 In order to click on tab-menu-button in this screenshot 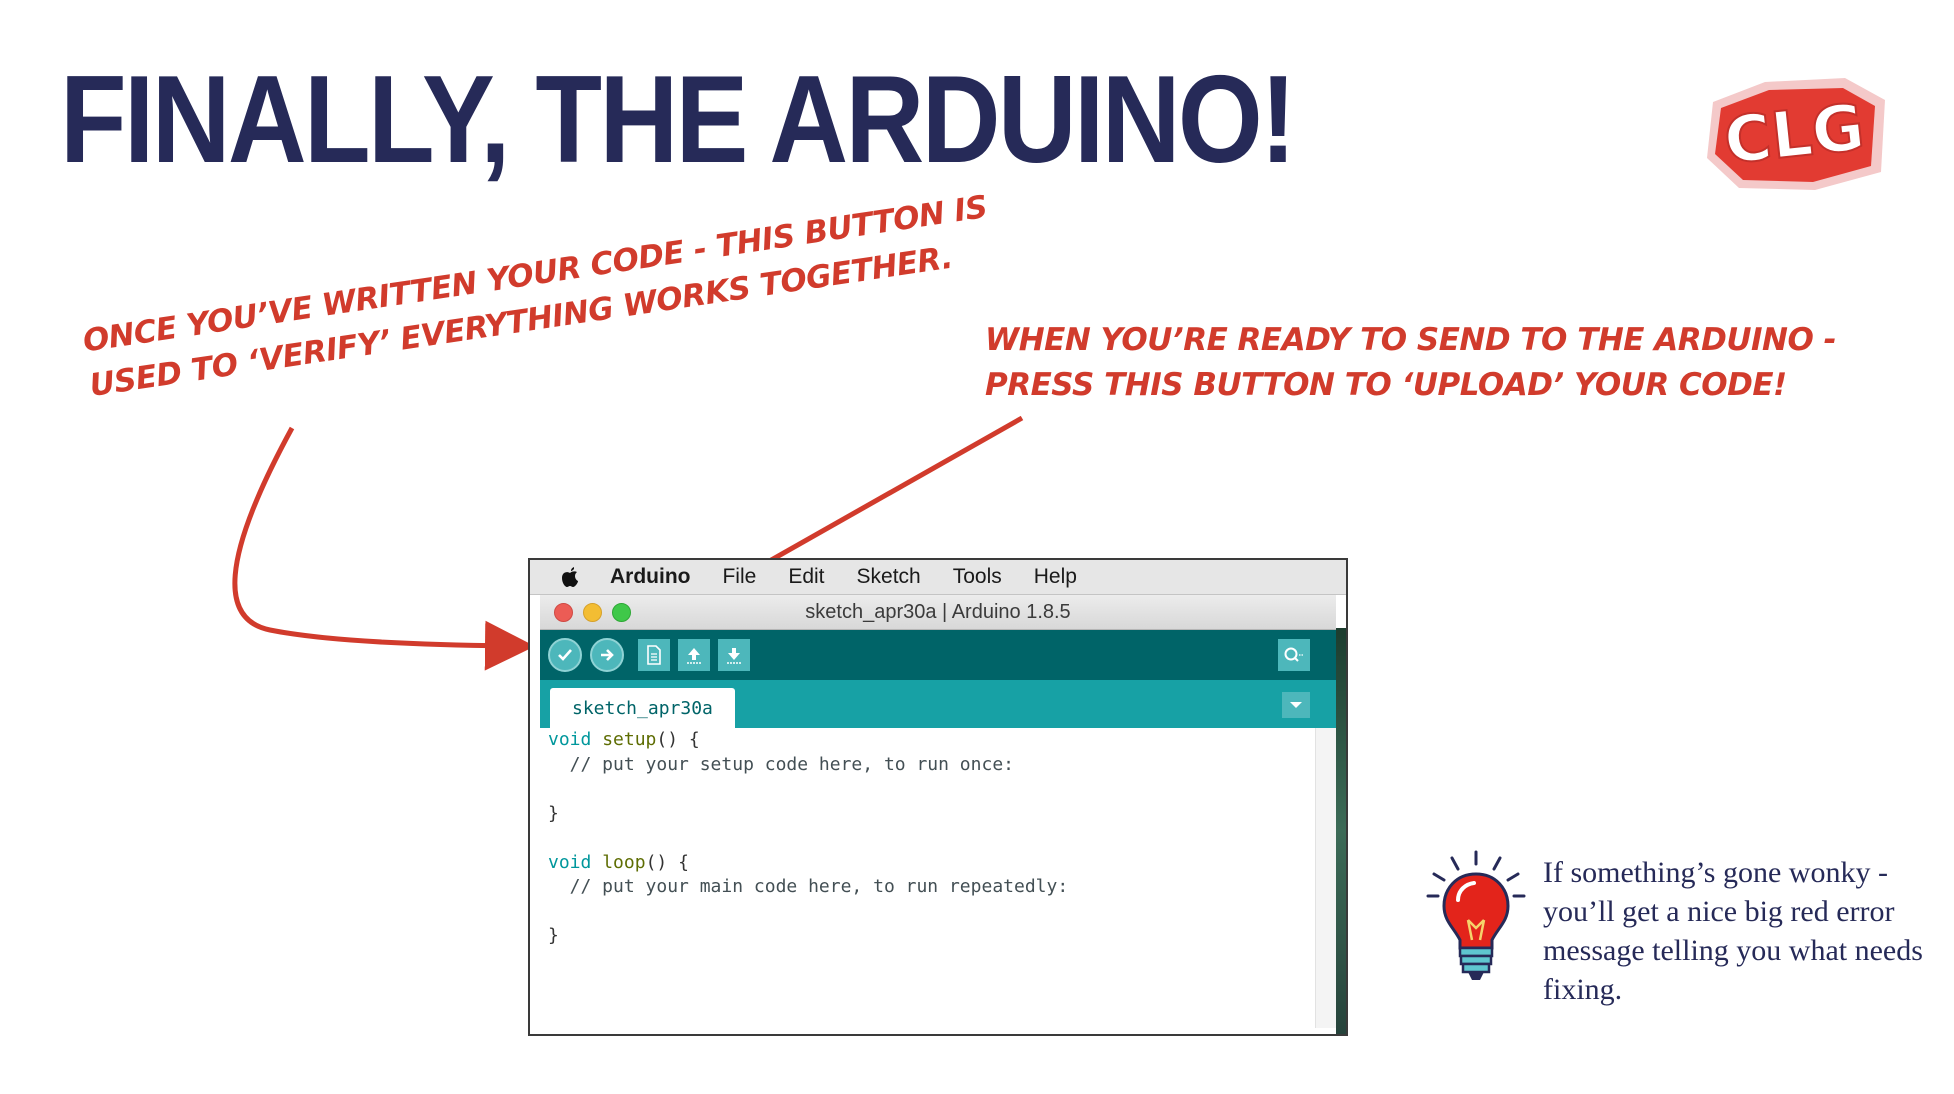, I will do `click(1296, 705)`.